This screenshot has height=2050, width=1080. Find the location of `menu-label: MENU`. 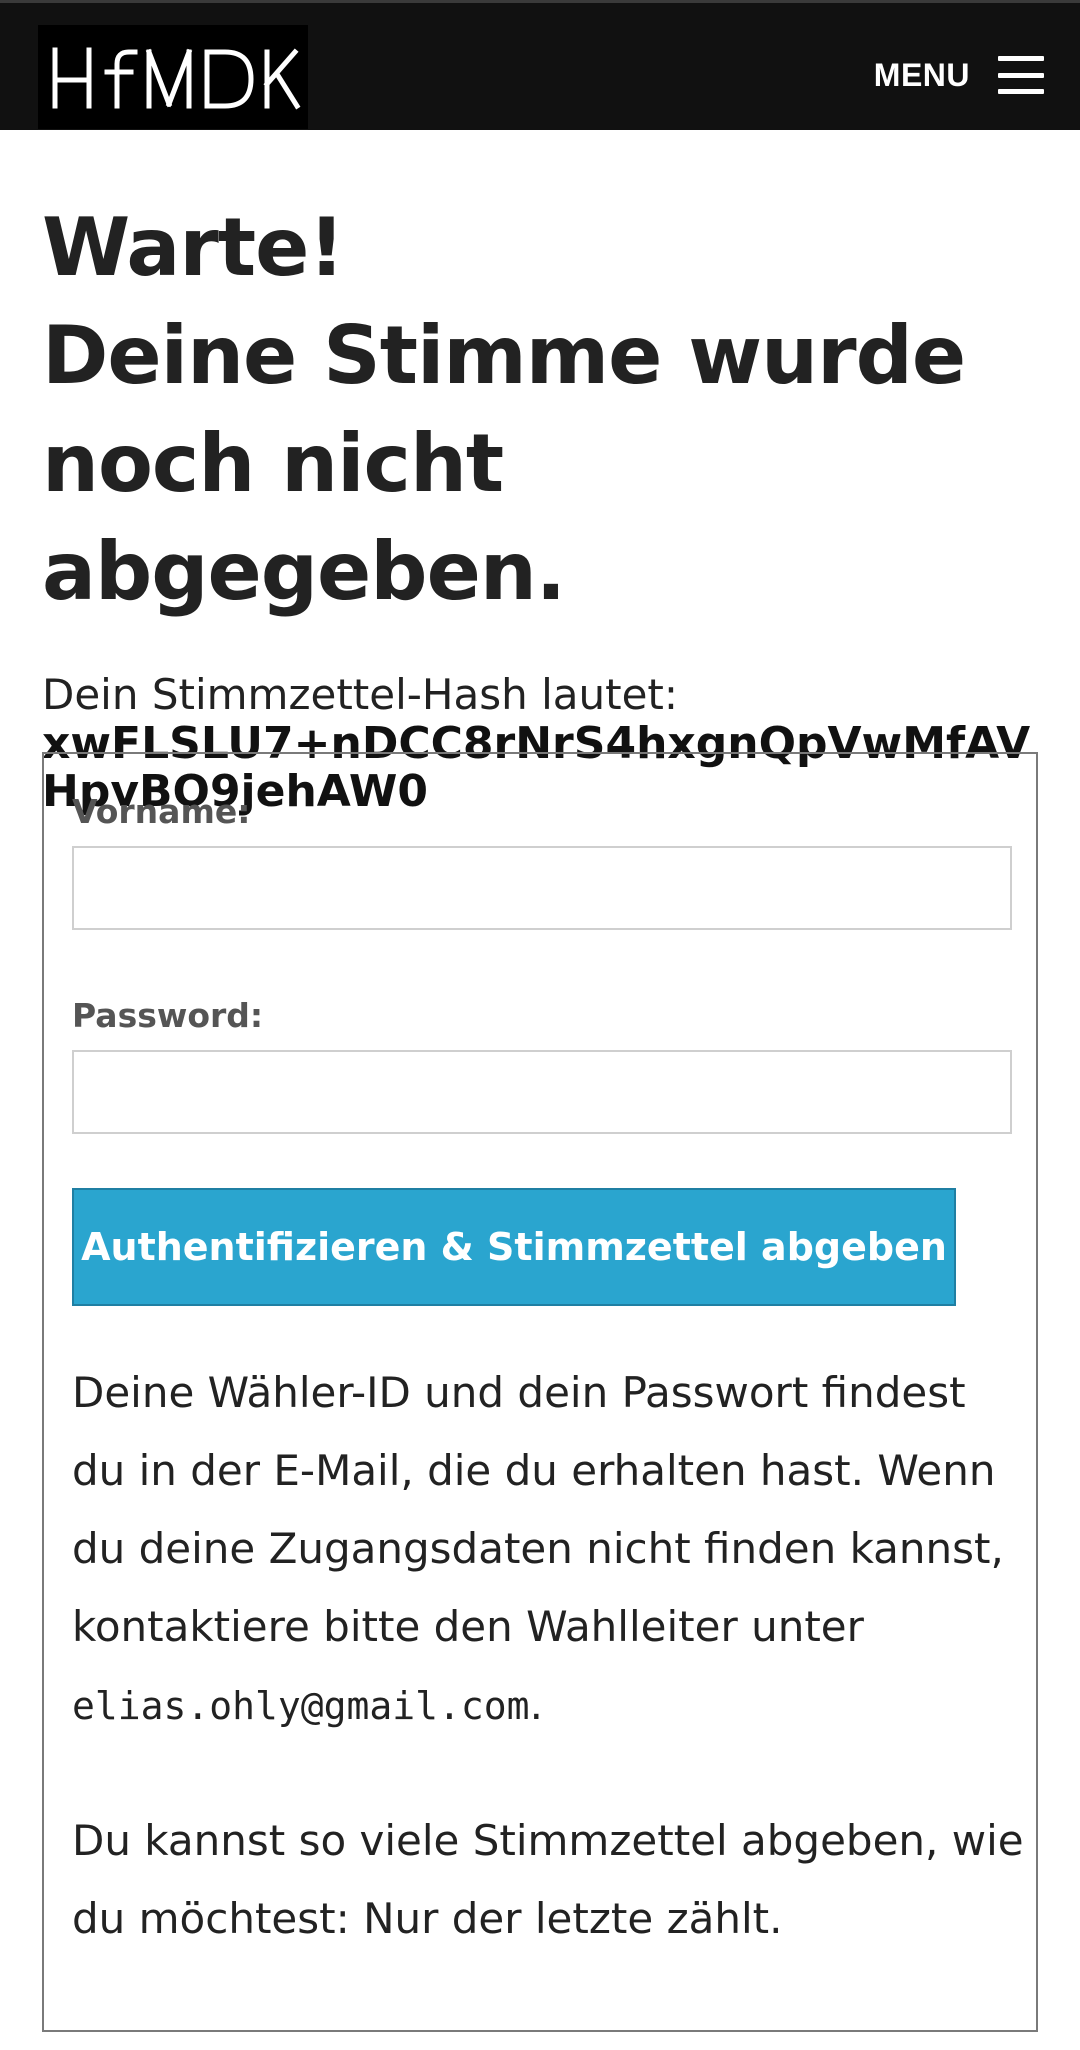

menu-label: MENU is located at coordinates (921, 74).